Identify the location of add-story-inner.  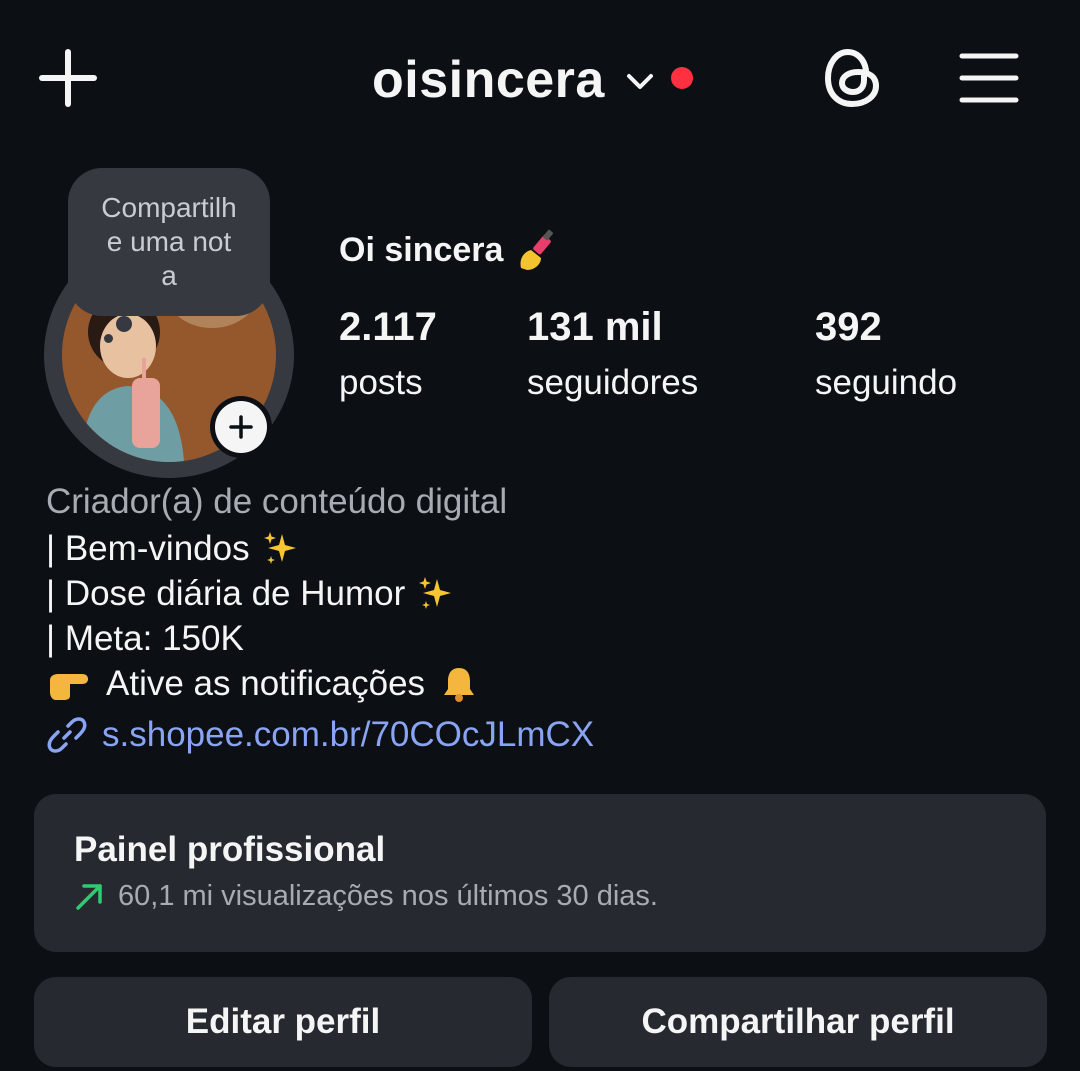
(241, 427).